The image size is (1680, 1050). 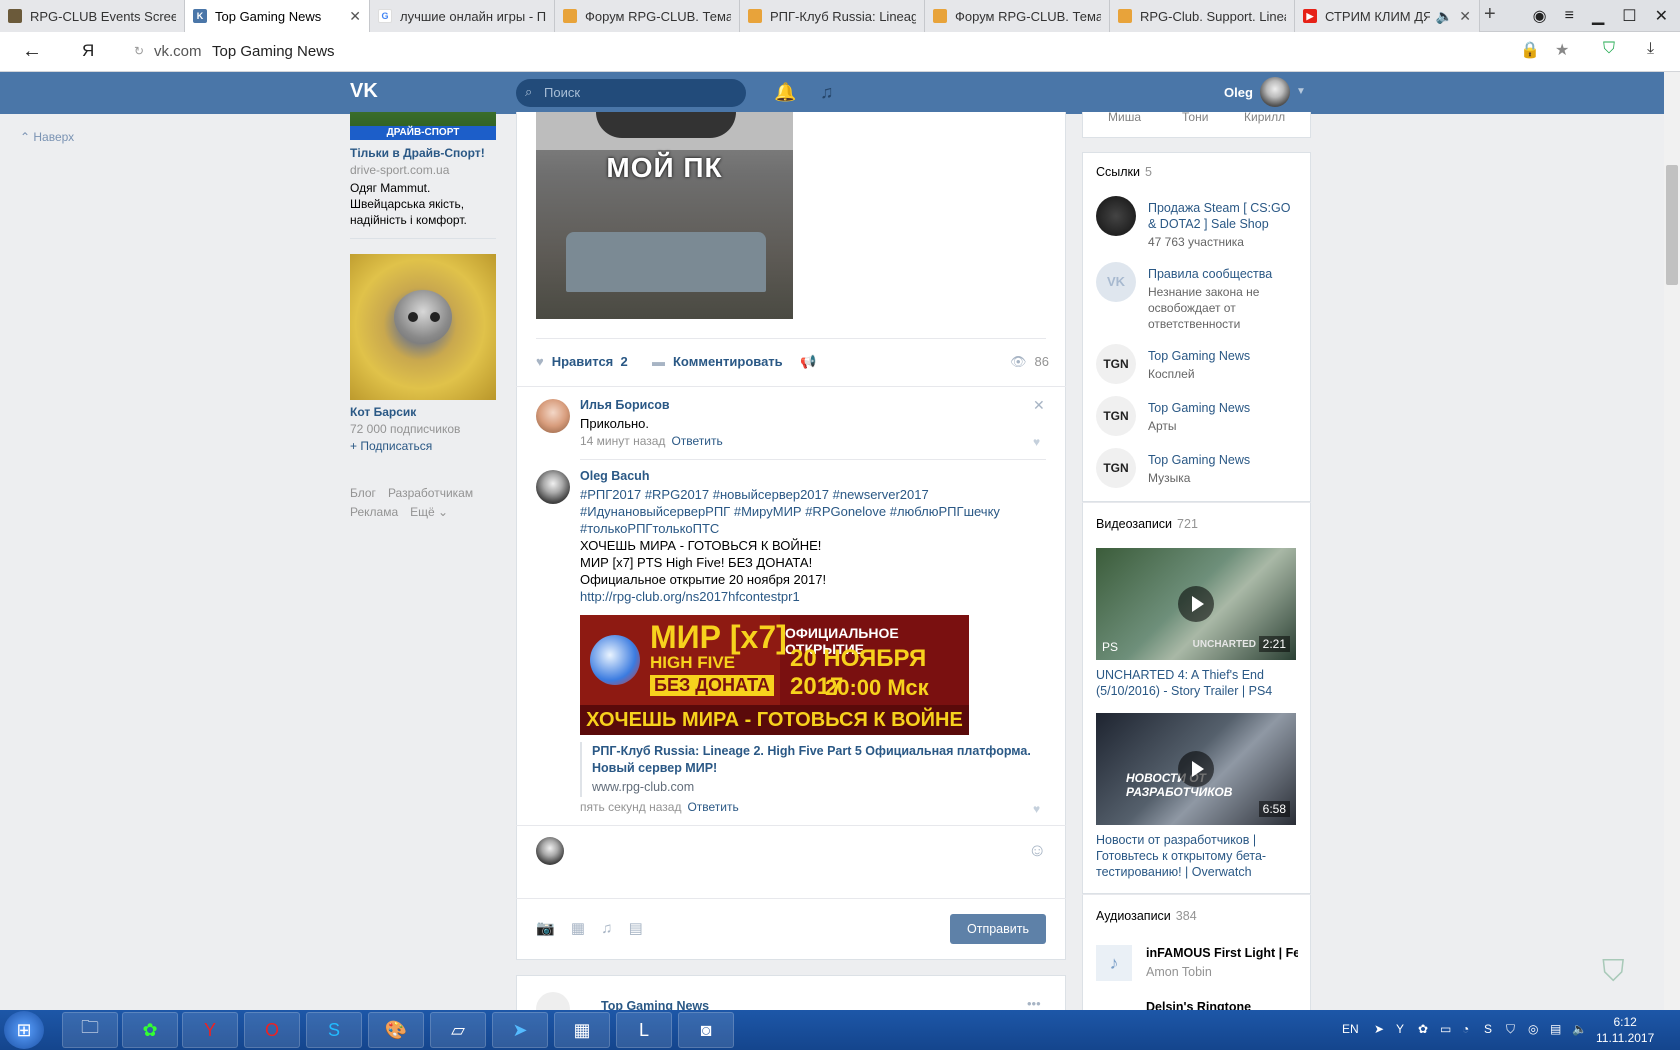 I want to click on footer-link-dev: Разработчикам, so click(x=430, y=493).